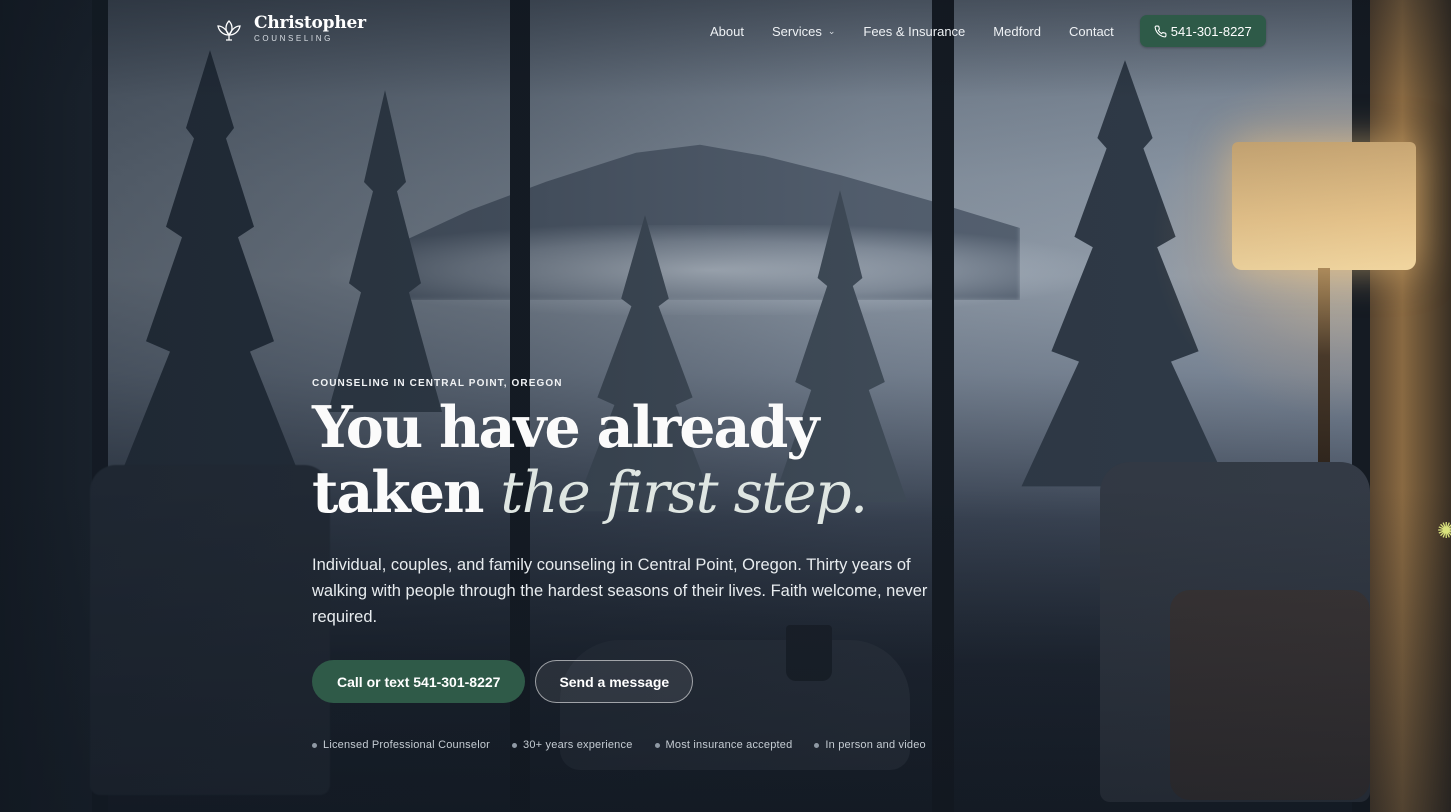 The image size is (1451, 812). Describe the element at coordinates (293, 38) in the screenshot. I see `brand-subtitle: COUNSELING` at that location.